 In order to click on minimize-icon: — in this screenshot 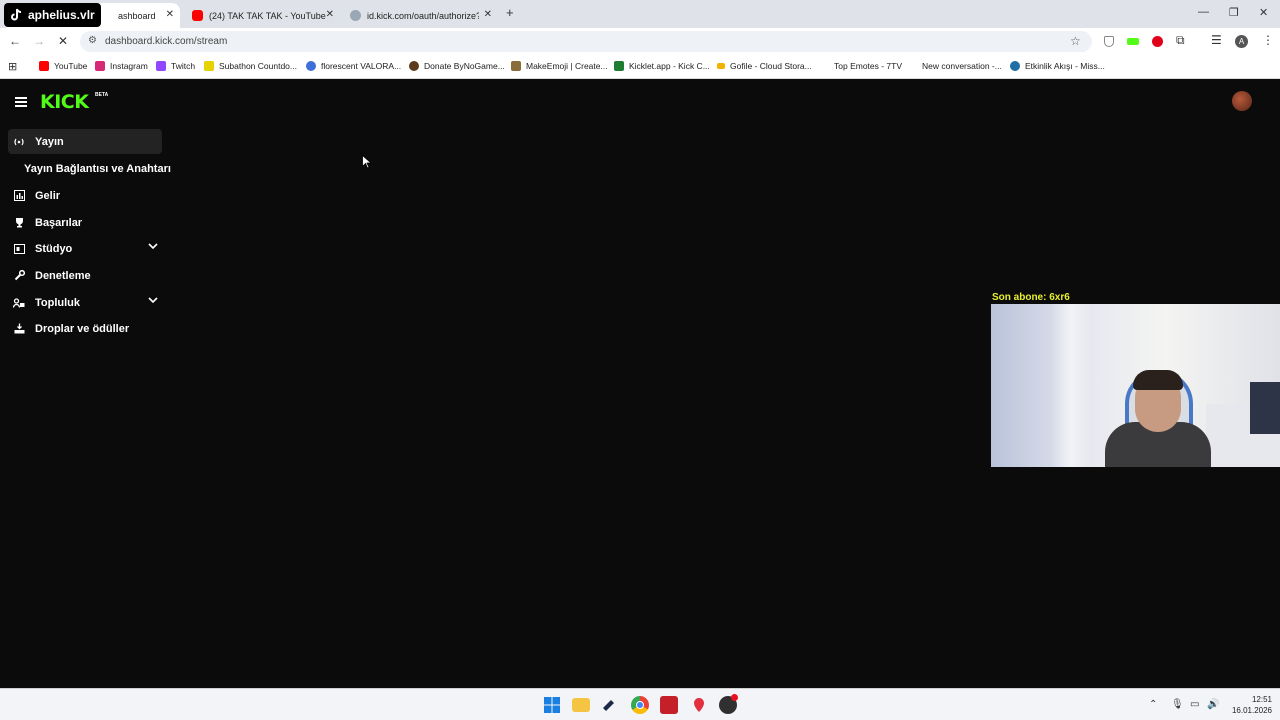, I will do `click(1203, 12)`.